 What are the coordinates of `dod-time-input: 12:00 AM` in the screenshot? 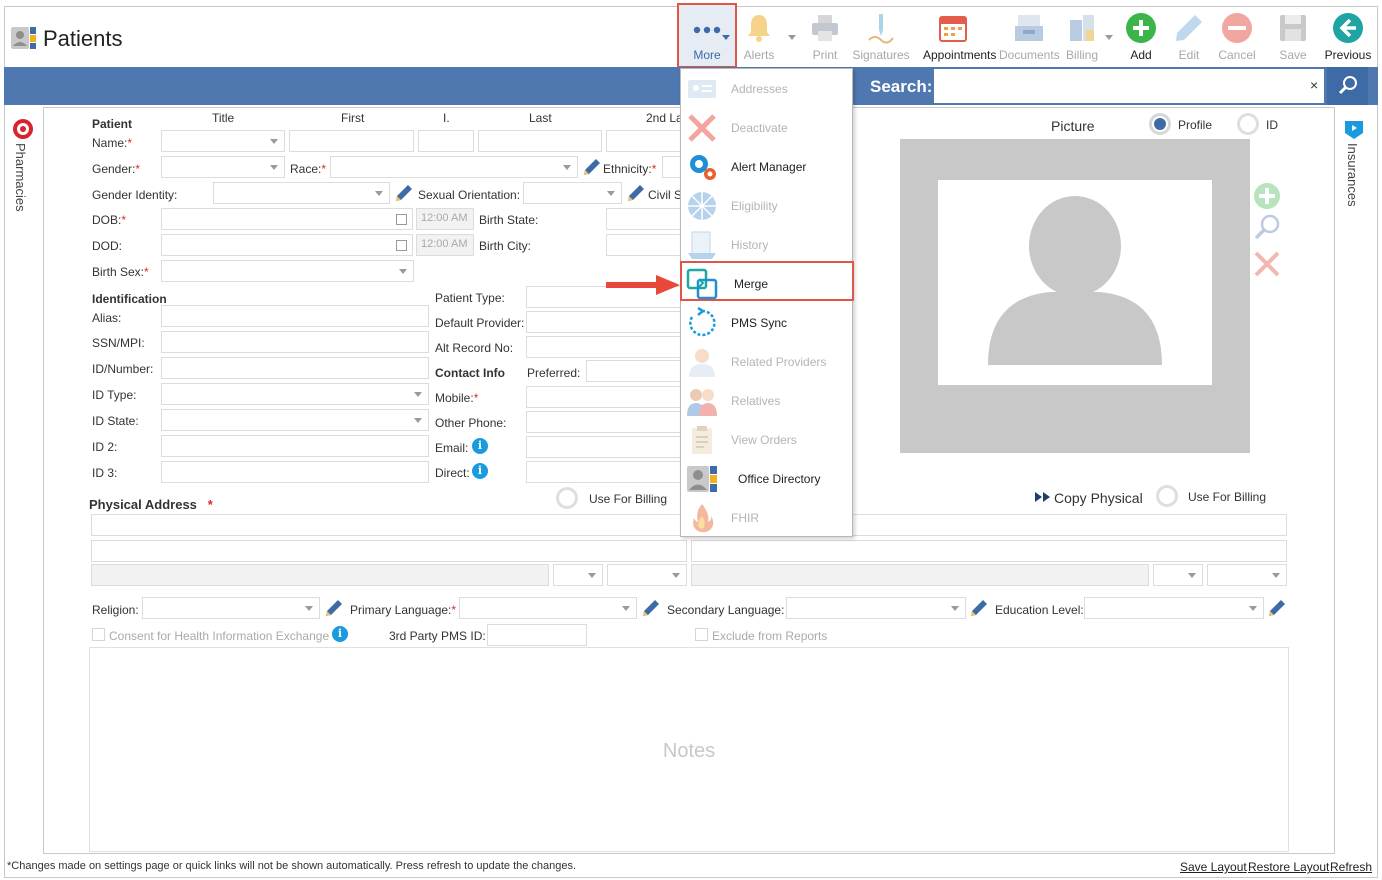 It's located at (445, 245).